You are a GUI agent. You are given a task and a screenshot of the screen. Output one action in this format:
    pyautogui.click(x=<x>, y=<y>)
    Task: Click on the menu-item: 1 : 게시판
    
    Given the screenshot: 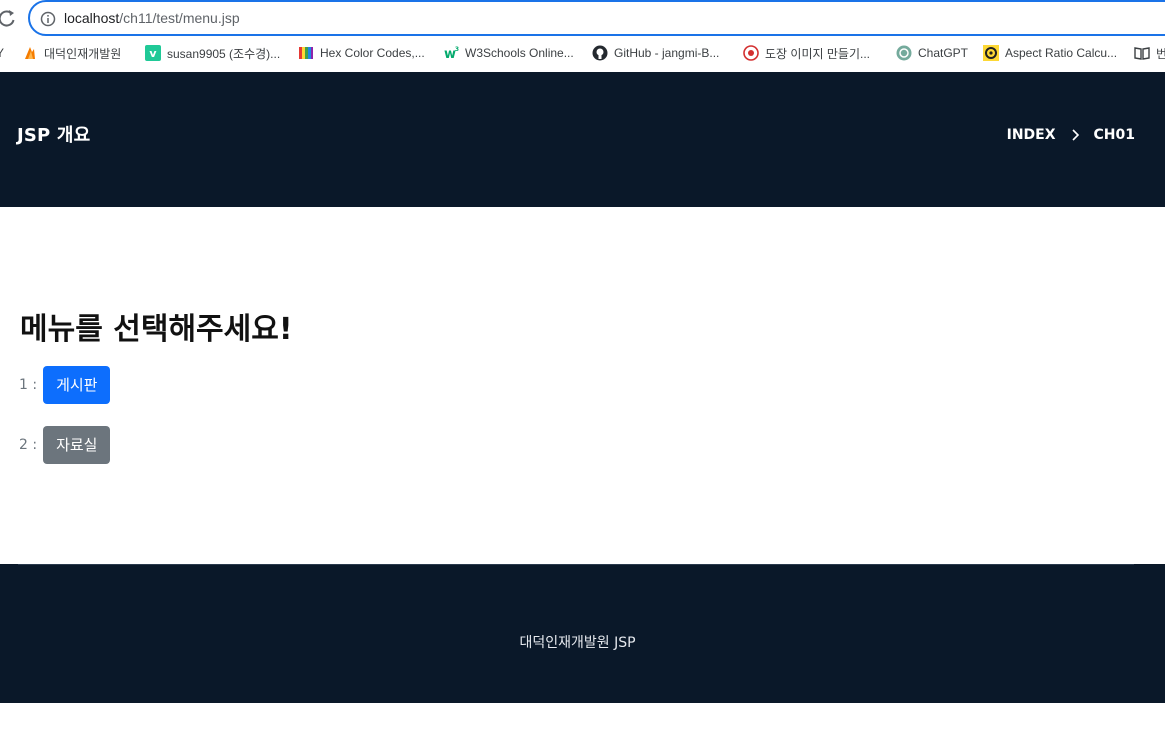 What is the action you would take?
    pyautogui.click(x=65, y=385)
    